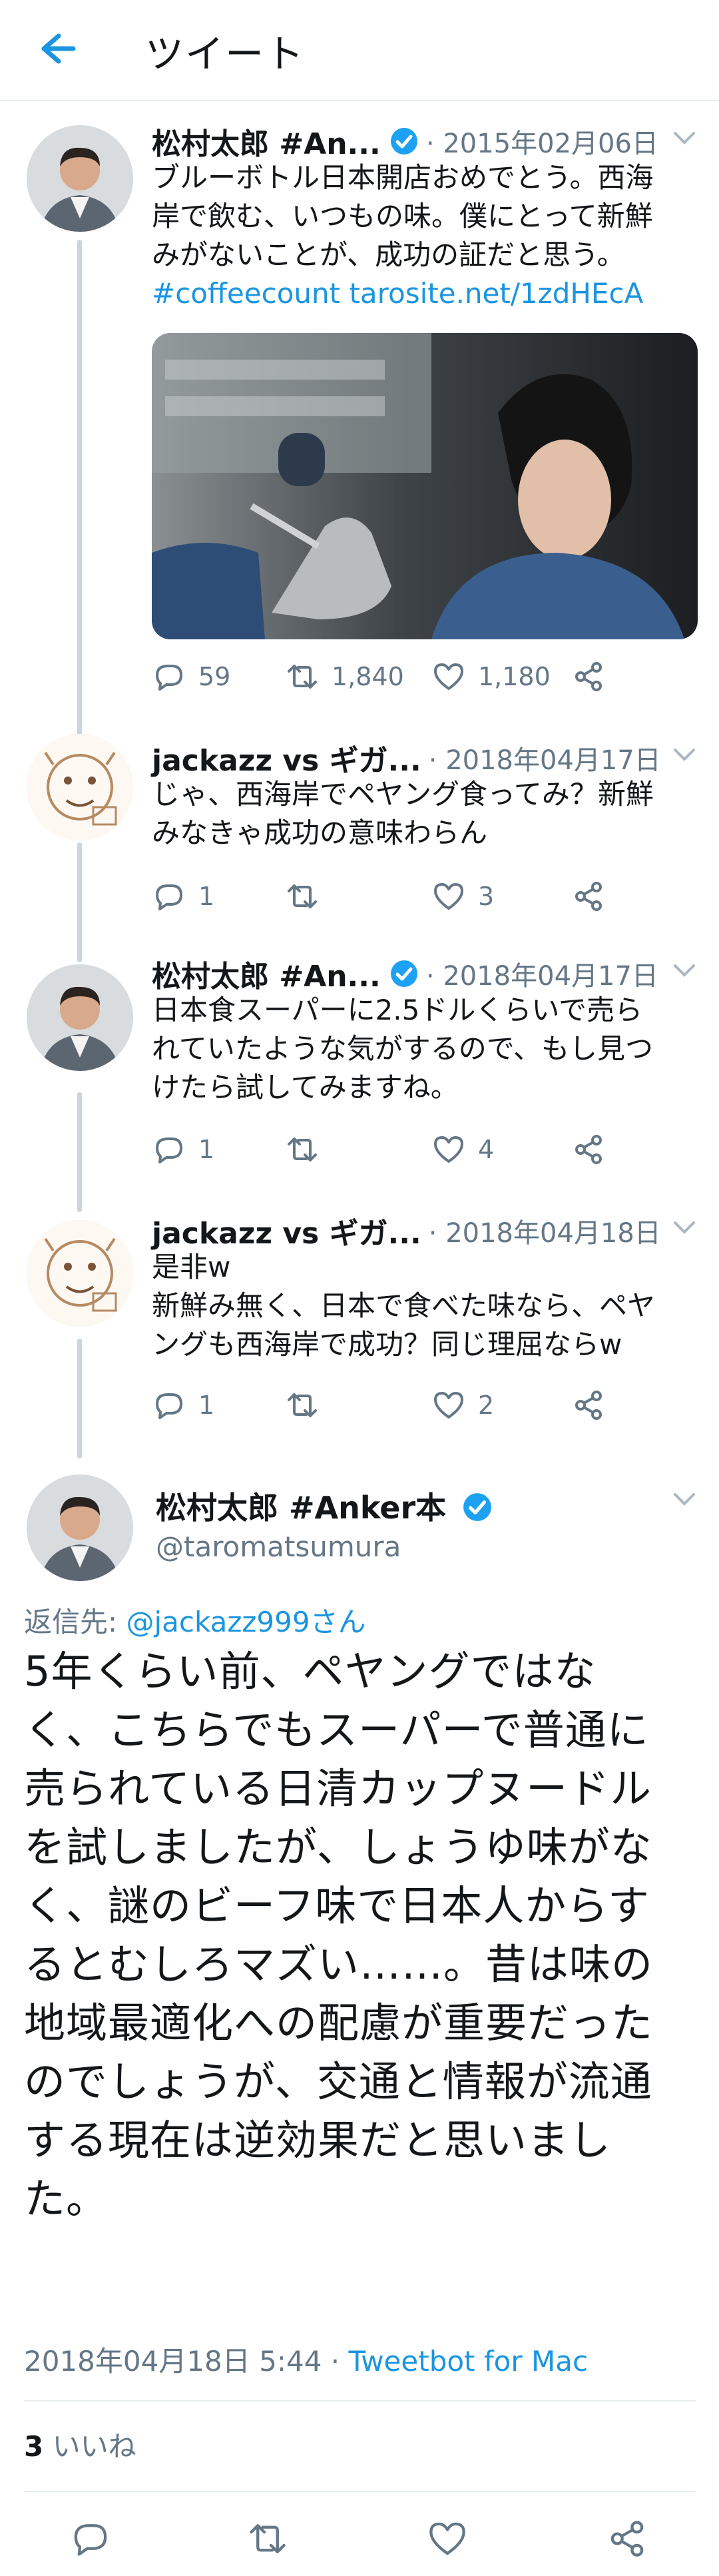 This screenshot has height=2576, width=719. Describe the element at coordinates (226, 54) in the screenshot. I see `page-title: ツイート` at that location.